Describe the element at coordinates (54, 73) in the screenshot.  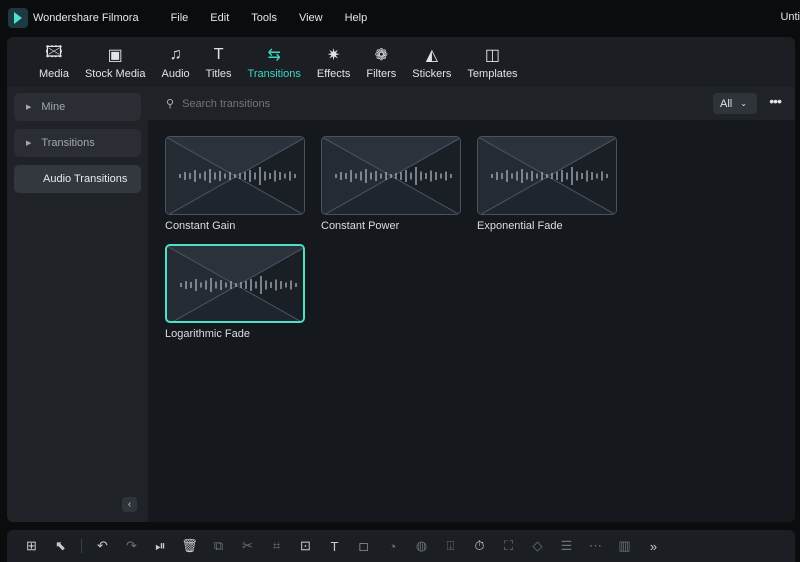
I see `tab-label: Media` at that location.